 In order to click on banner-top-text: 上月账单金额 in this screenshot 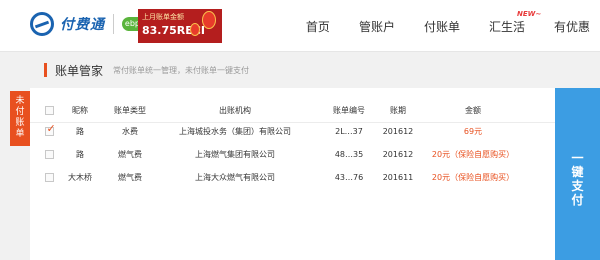, I will do `click(163, 17)`.